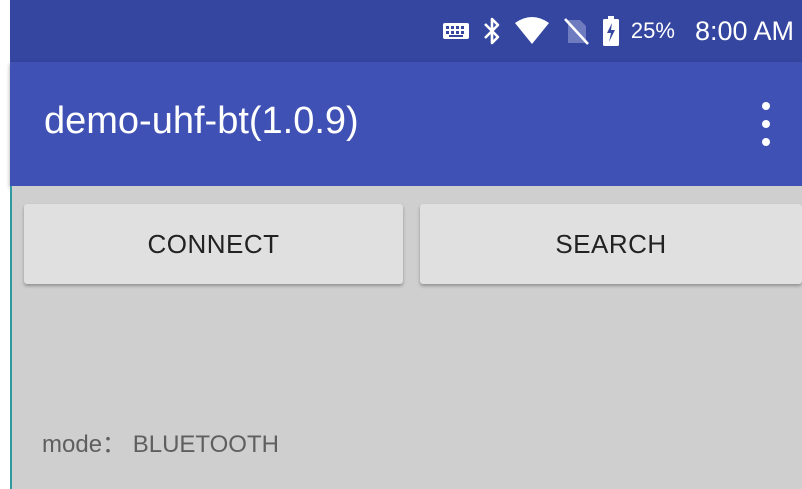 This screenshot has height=489, width=802. I want to click on status-bar: 25% 8:00 AM, so click(406, 31).